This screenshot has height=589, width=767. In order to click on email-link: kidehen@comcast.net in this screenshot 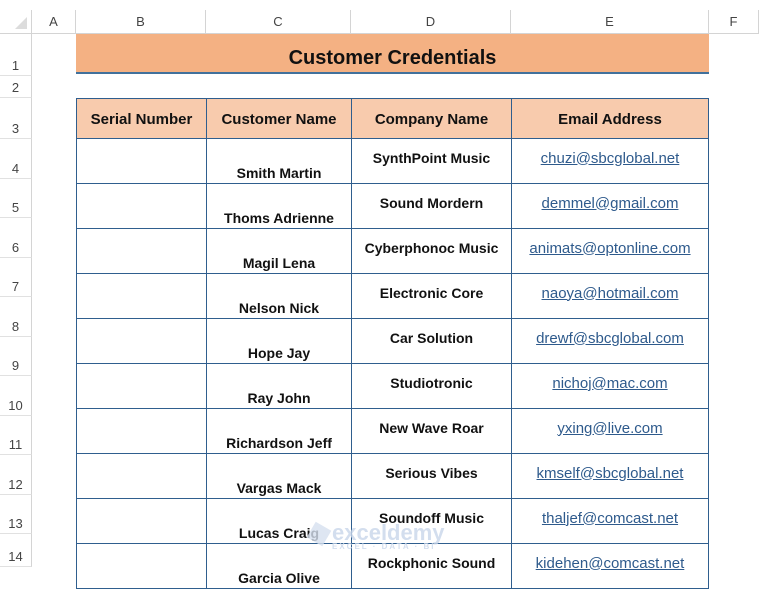, I will do `click(610, 563)`.